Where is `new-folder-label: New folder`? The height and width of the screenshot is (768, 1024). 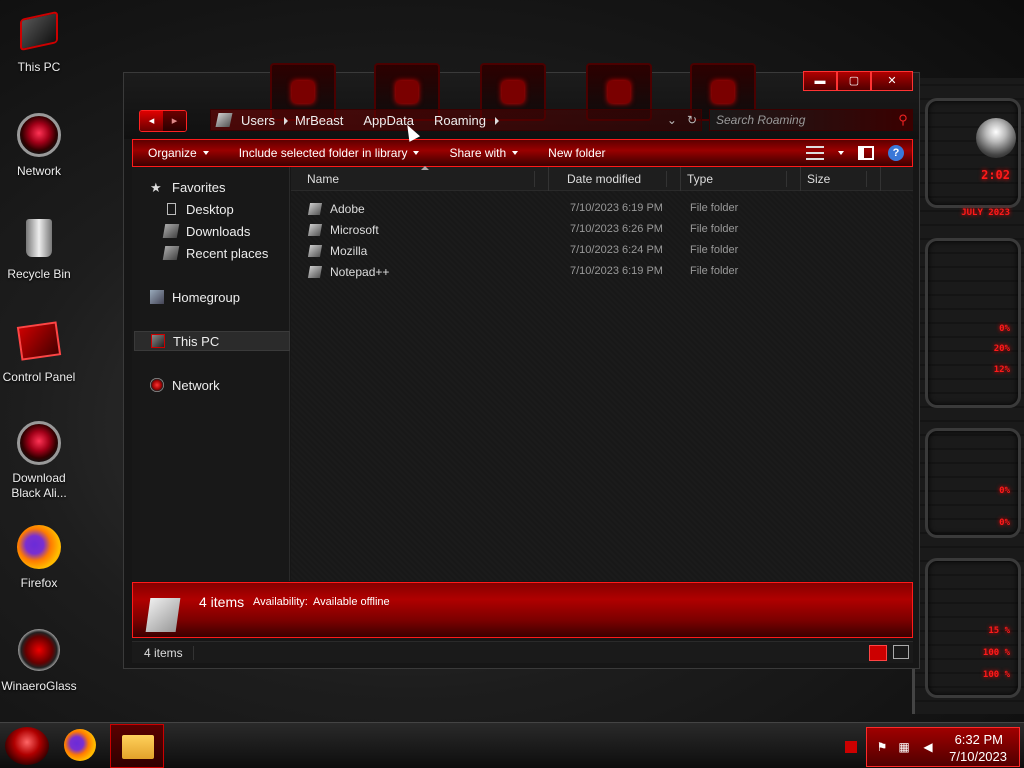 new-folder-label: New folder is located at coordinates (577, 153).